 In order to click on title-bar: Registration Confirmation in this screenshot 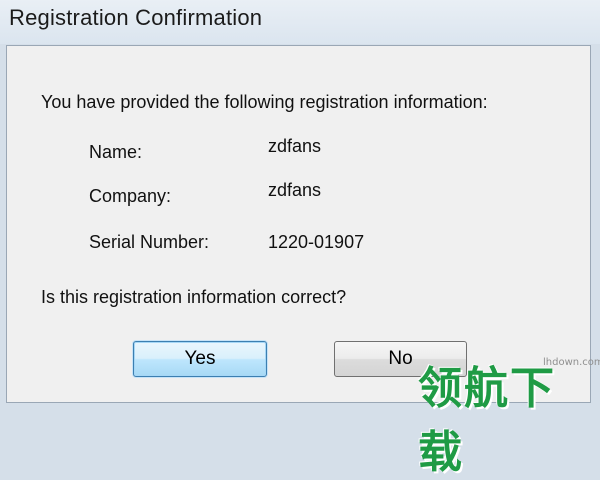, I will do `click(300, 22)`.